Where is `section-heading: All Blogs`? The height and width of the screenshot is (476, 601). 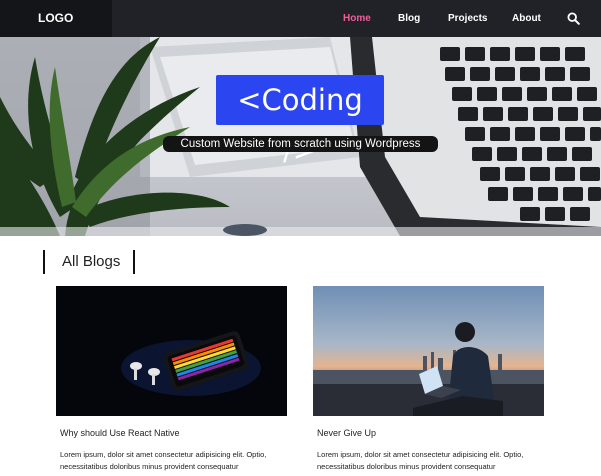 section-heading: All Blogs is located at coordinates (91, 261).